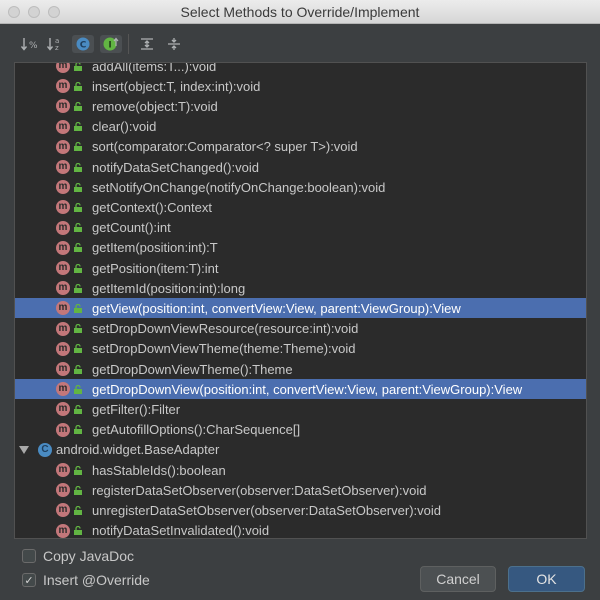 The image size is (600, 600). I want to click on method-row: m getAutofillOptions():CharSequence[], so click(300, 430).